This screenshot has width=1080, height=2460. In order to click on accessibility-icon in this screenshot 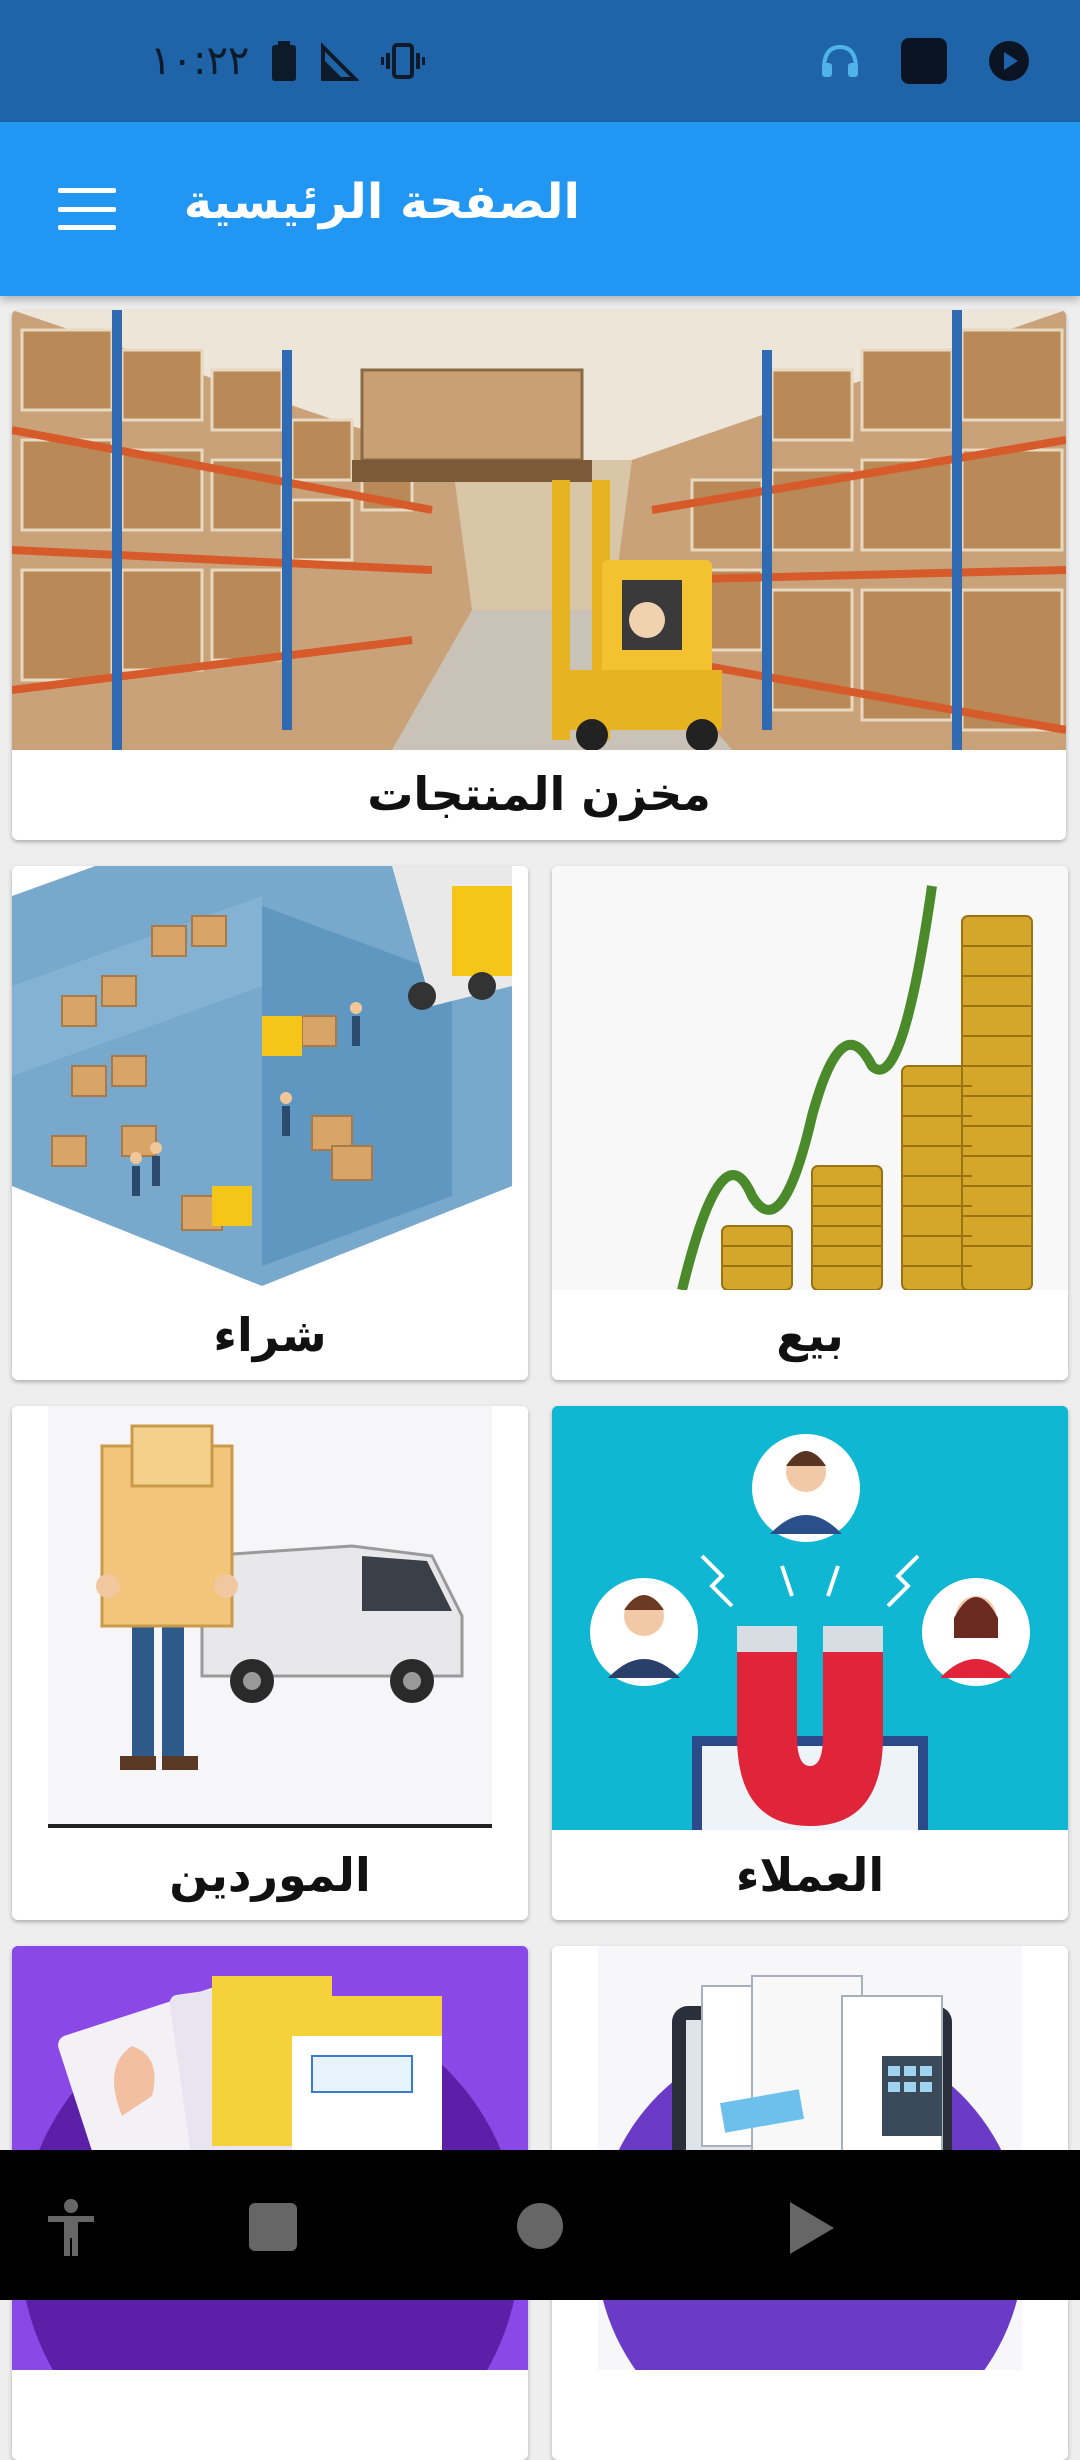, I will do `click(71, 2230)`.